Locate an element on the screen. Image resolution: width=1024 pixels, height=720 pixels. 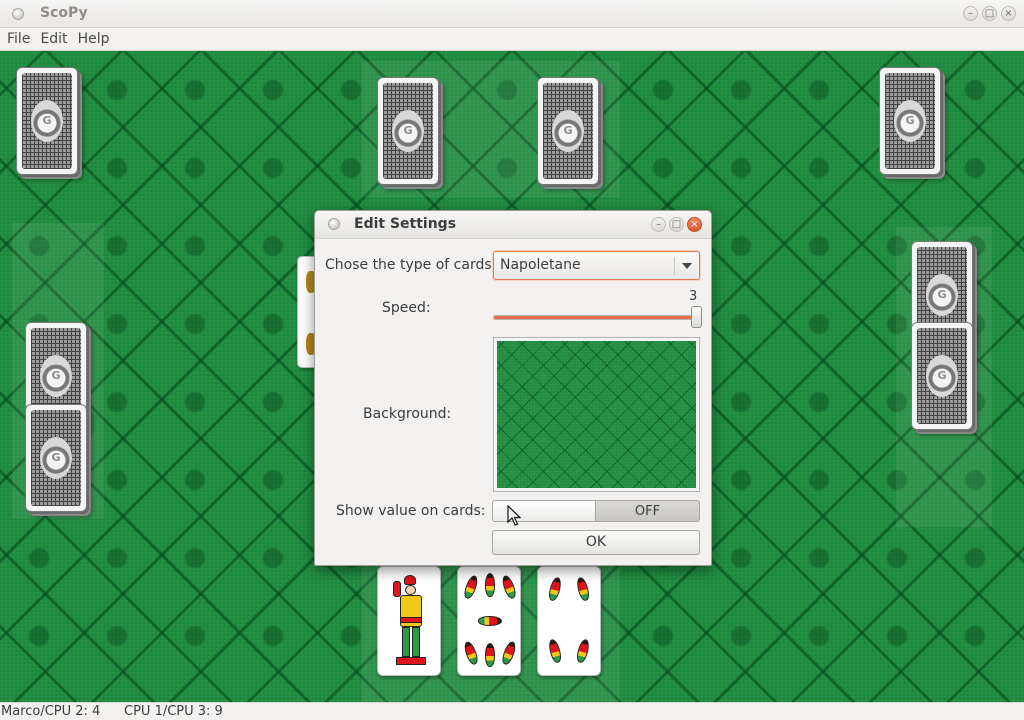
speed-slider-knob is located at coordinates (696, 317).